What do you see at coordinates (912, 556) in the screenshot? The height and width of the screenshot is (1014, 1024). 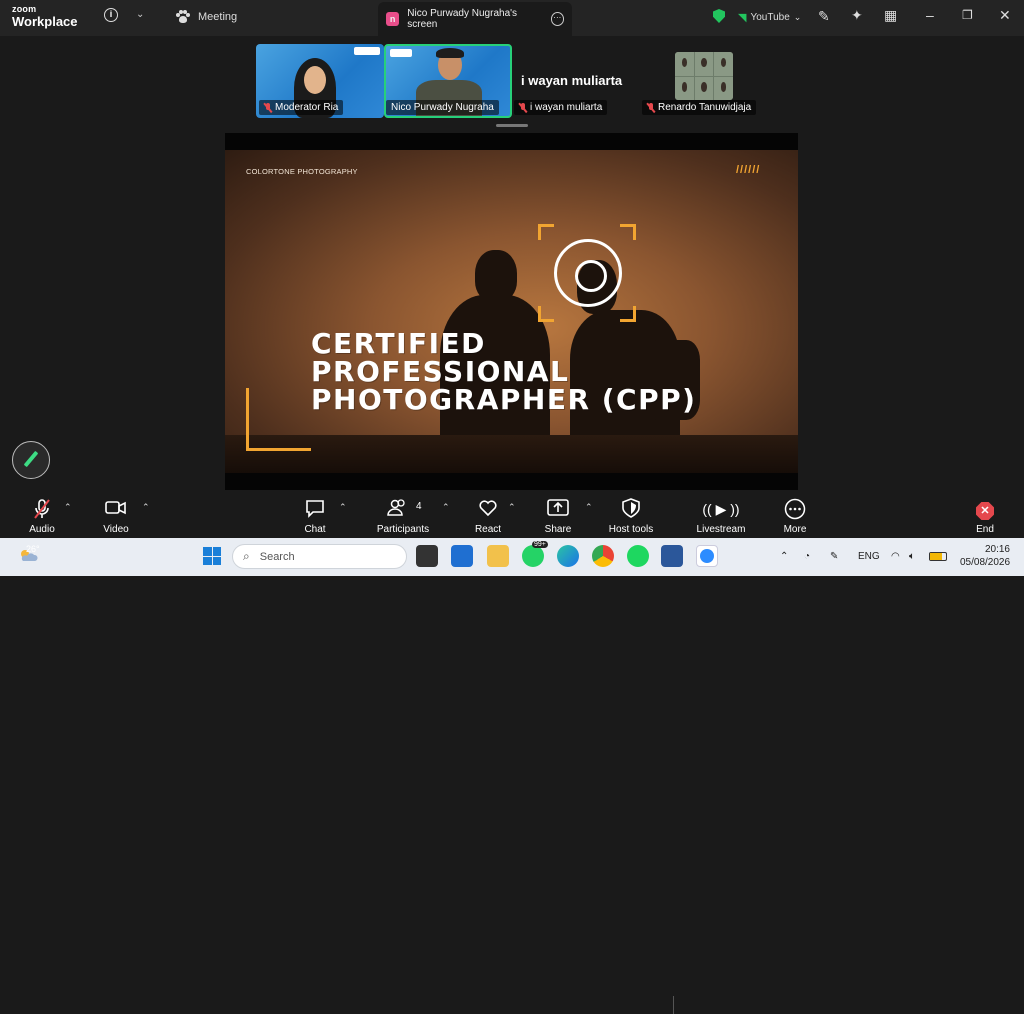 I see `volume-icon: 🔈︎` at bounding box center [912, 556].